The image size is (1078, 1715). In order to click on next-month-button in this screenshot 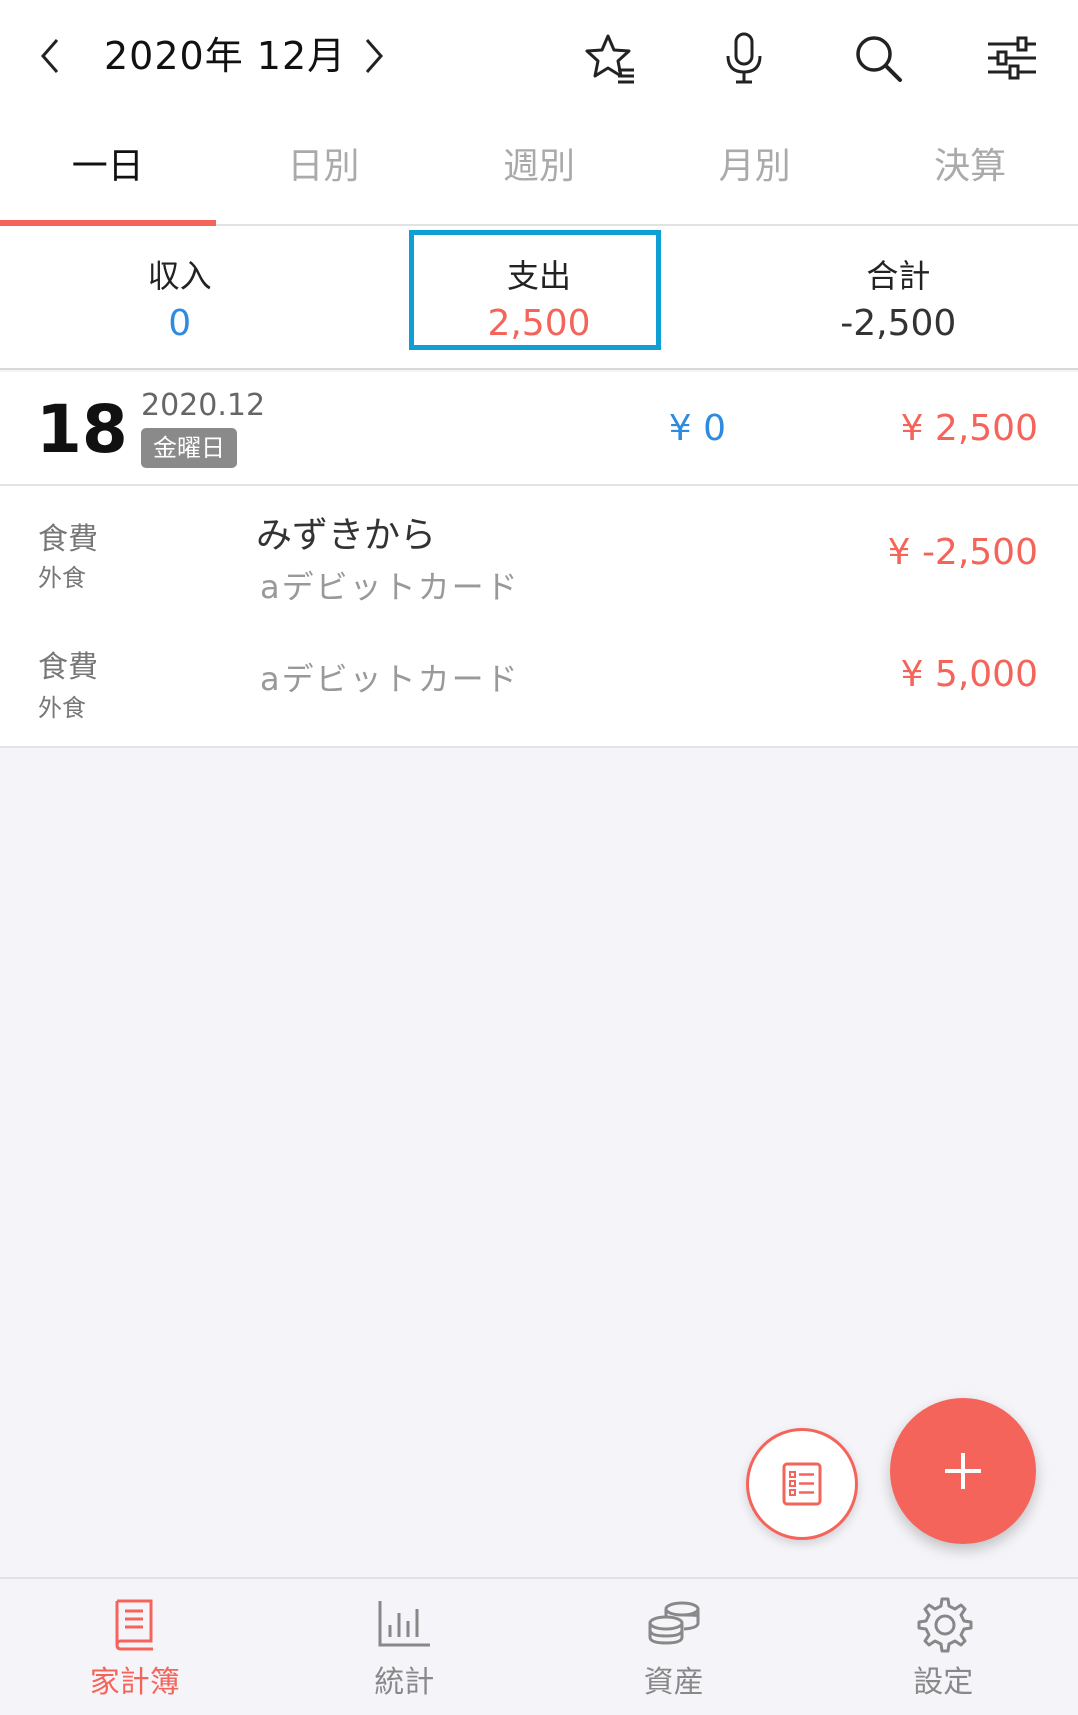, I will do `click(374, 56)`.